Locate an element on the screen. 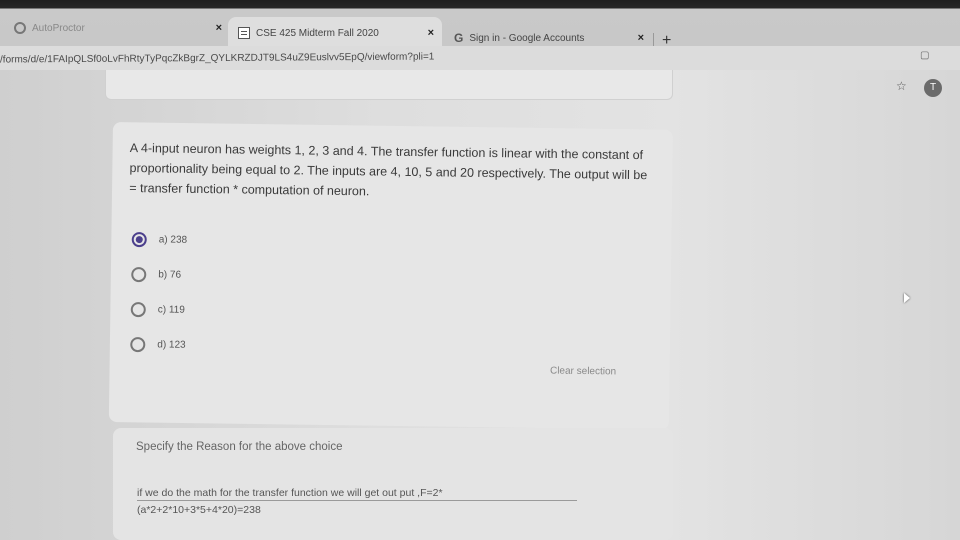 The height and width of the screenshot is (540, 960). google-icon: G is located at coordinates (459, 38).